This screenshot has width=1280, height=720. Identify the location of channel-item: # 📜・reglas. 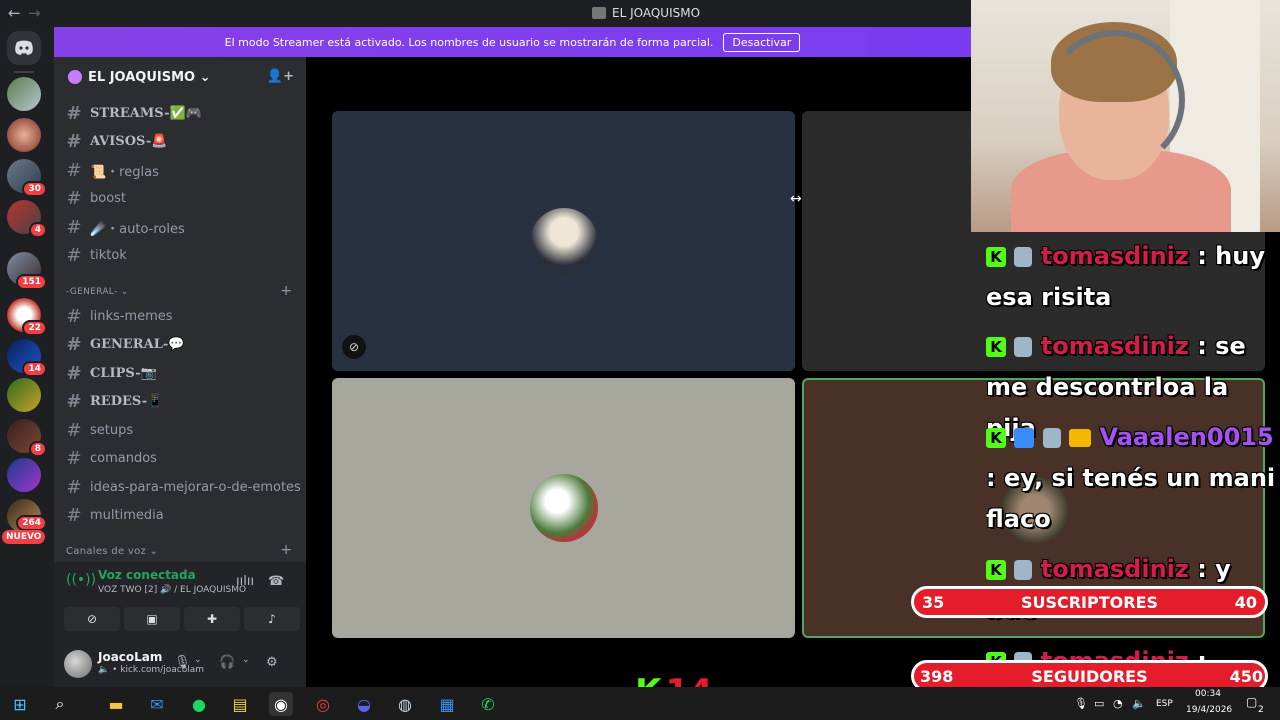
(112, 170).